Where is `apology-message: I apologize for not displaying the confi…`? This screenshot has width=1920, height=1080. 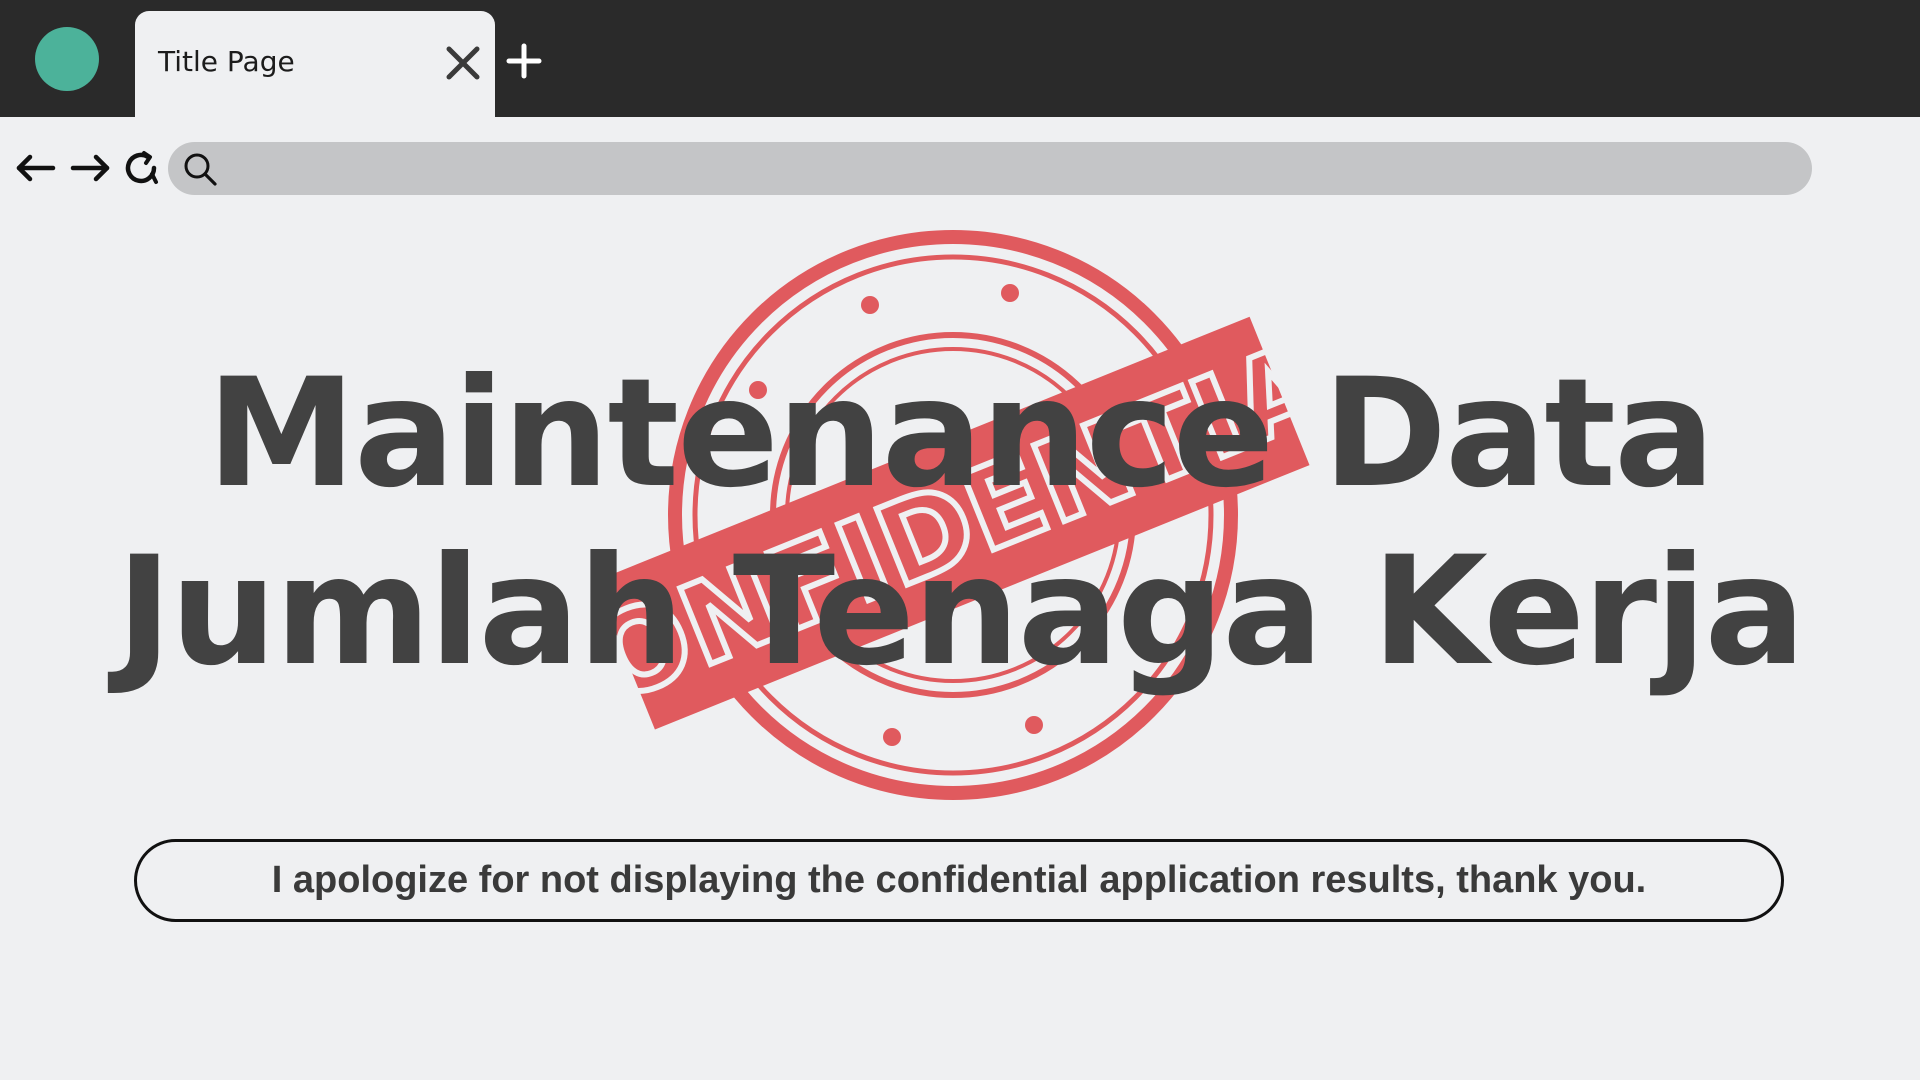
apology-message: I apologize for not displaying the confi… is located at coordinates (959, 880).